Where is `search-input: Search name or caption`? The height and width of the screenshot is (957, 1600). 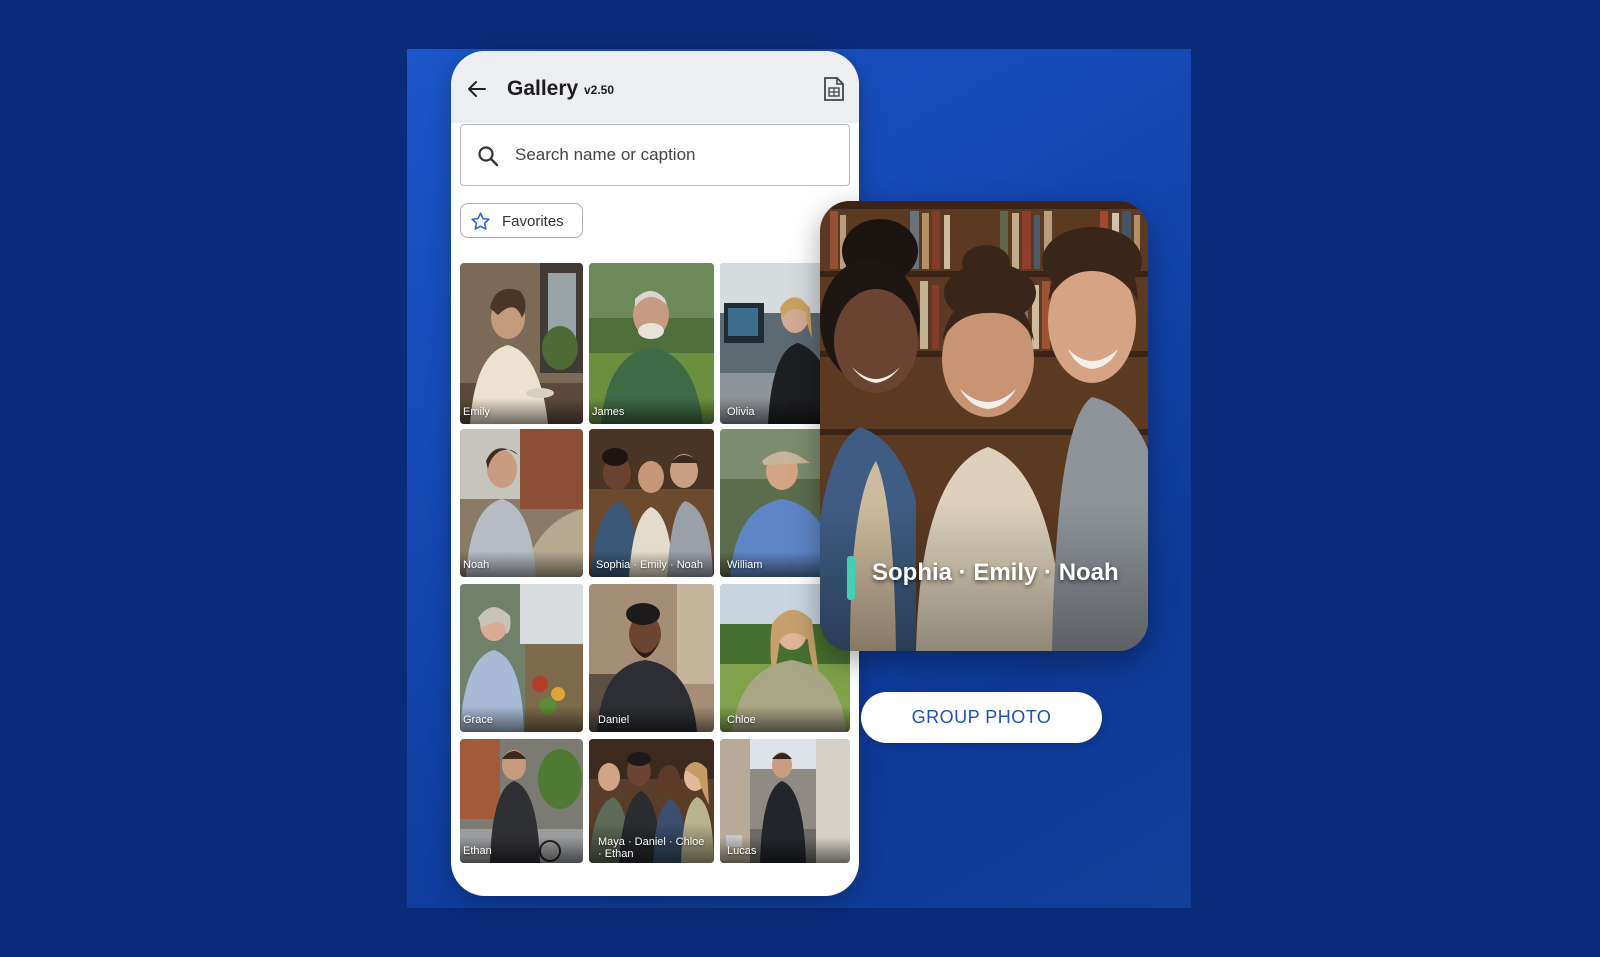 search-input: Search name or caption is located at coordinates (655, 155).